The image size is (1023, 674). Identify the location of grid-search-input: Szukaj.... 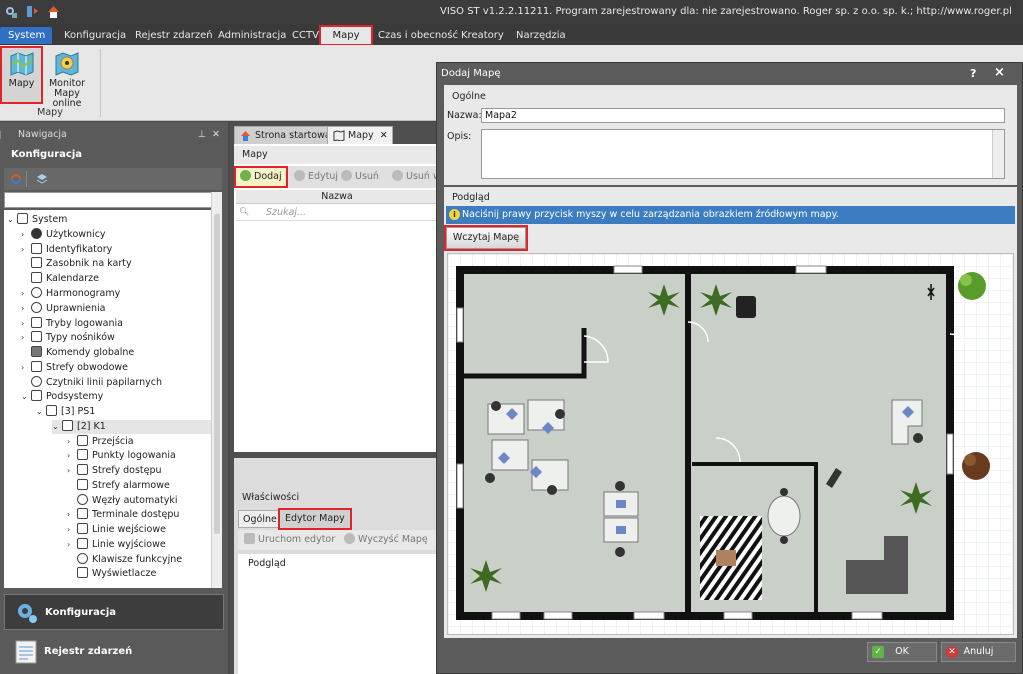
(286, 212).